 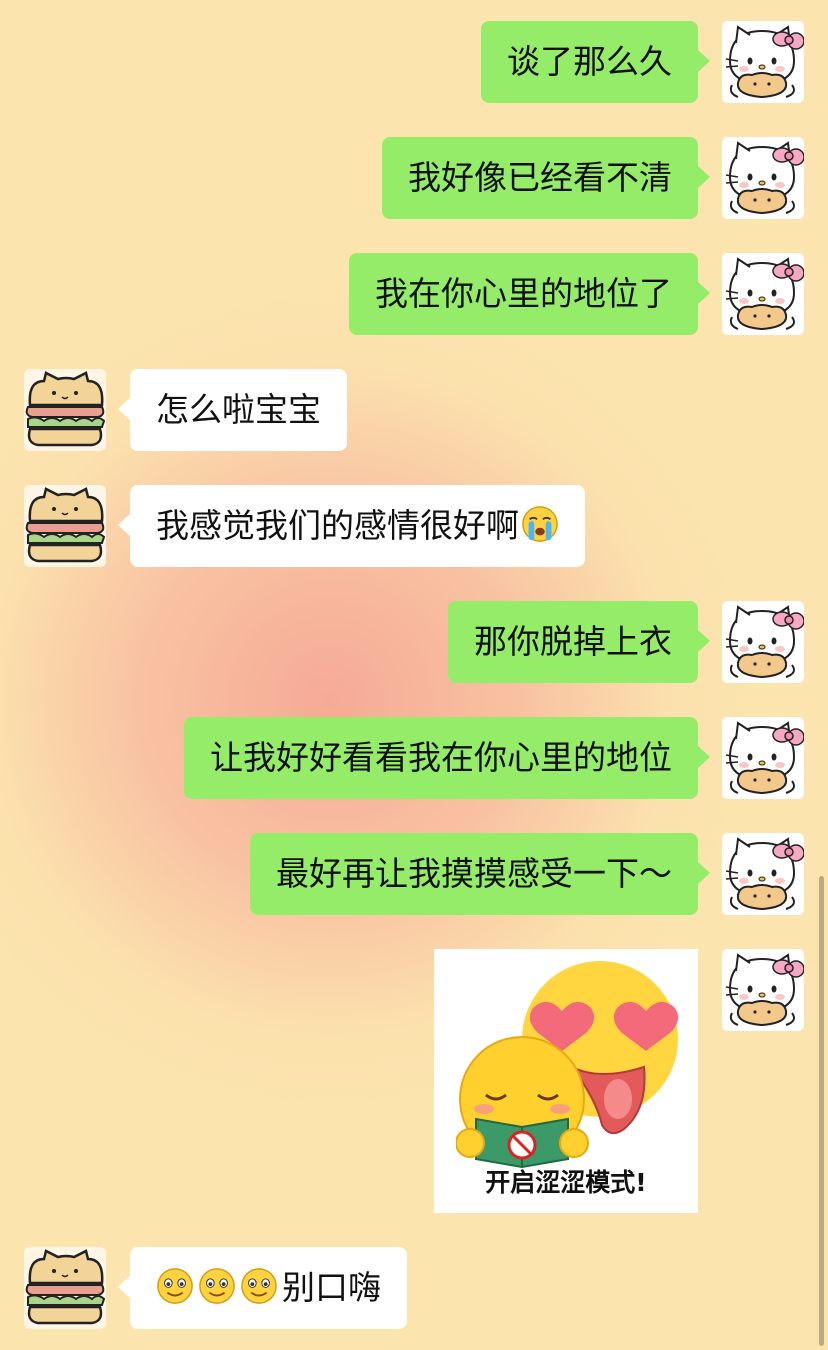 What do you see at coordinates (595, 62) in the screenshot?
I see `message-bubble: 谈了那么久` at bounding box center [595, 62].